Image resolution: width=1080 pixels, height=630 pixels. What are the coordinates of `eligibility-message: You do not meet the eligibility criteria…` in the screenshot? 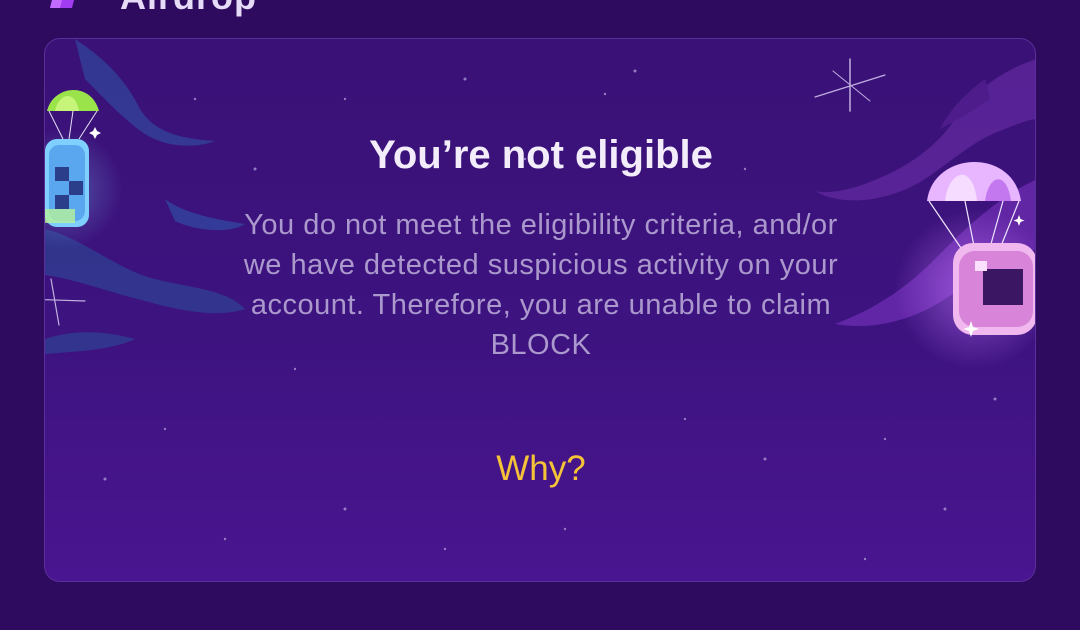 It's located at (541, 285).